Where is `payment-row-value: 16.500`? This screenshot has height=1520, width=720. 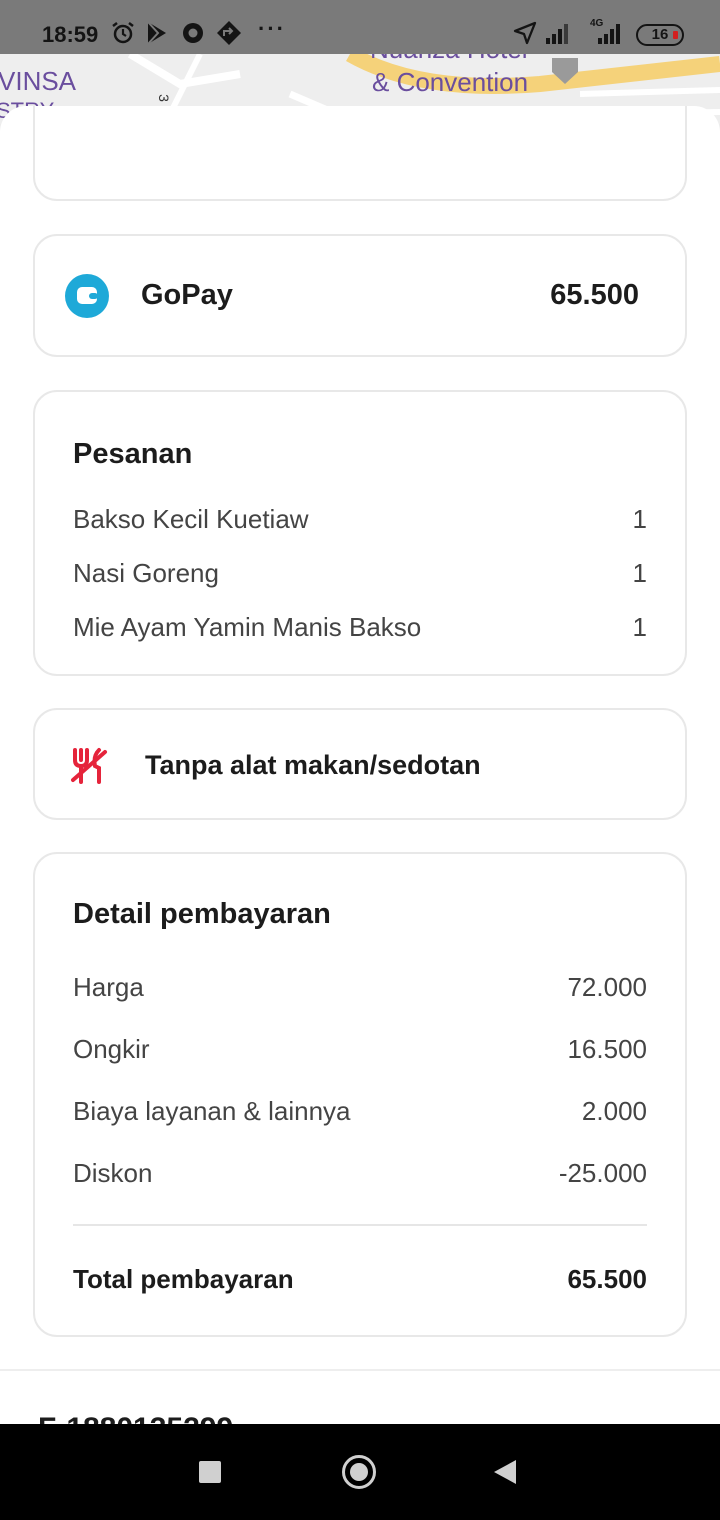
payment-row-value: 16.500 is located at coordinates (607, 1049).